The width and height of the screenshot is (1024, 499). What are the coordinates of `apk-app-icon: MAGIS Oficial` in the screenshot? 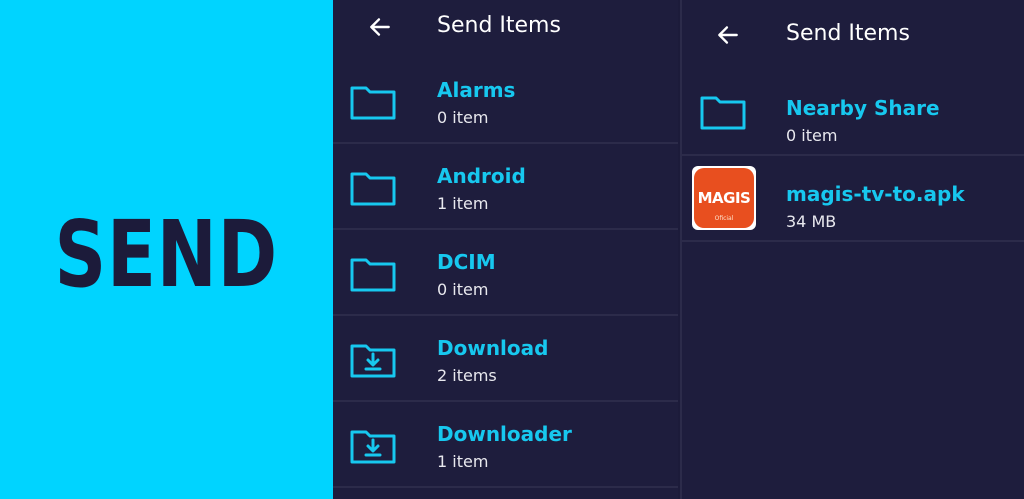 It's located at (724, 198).